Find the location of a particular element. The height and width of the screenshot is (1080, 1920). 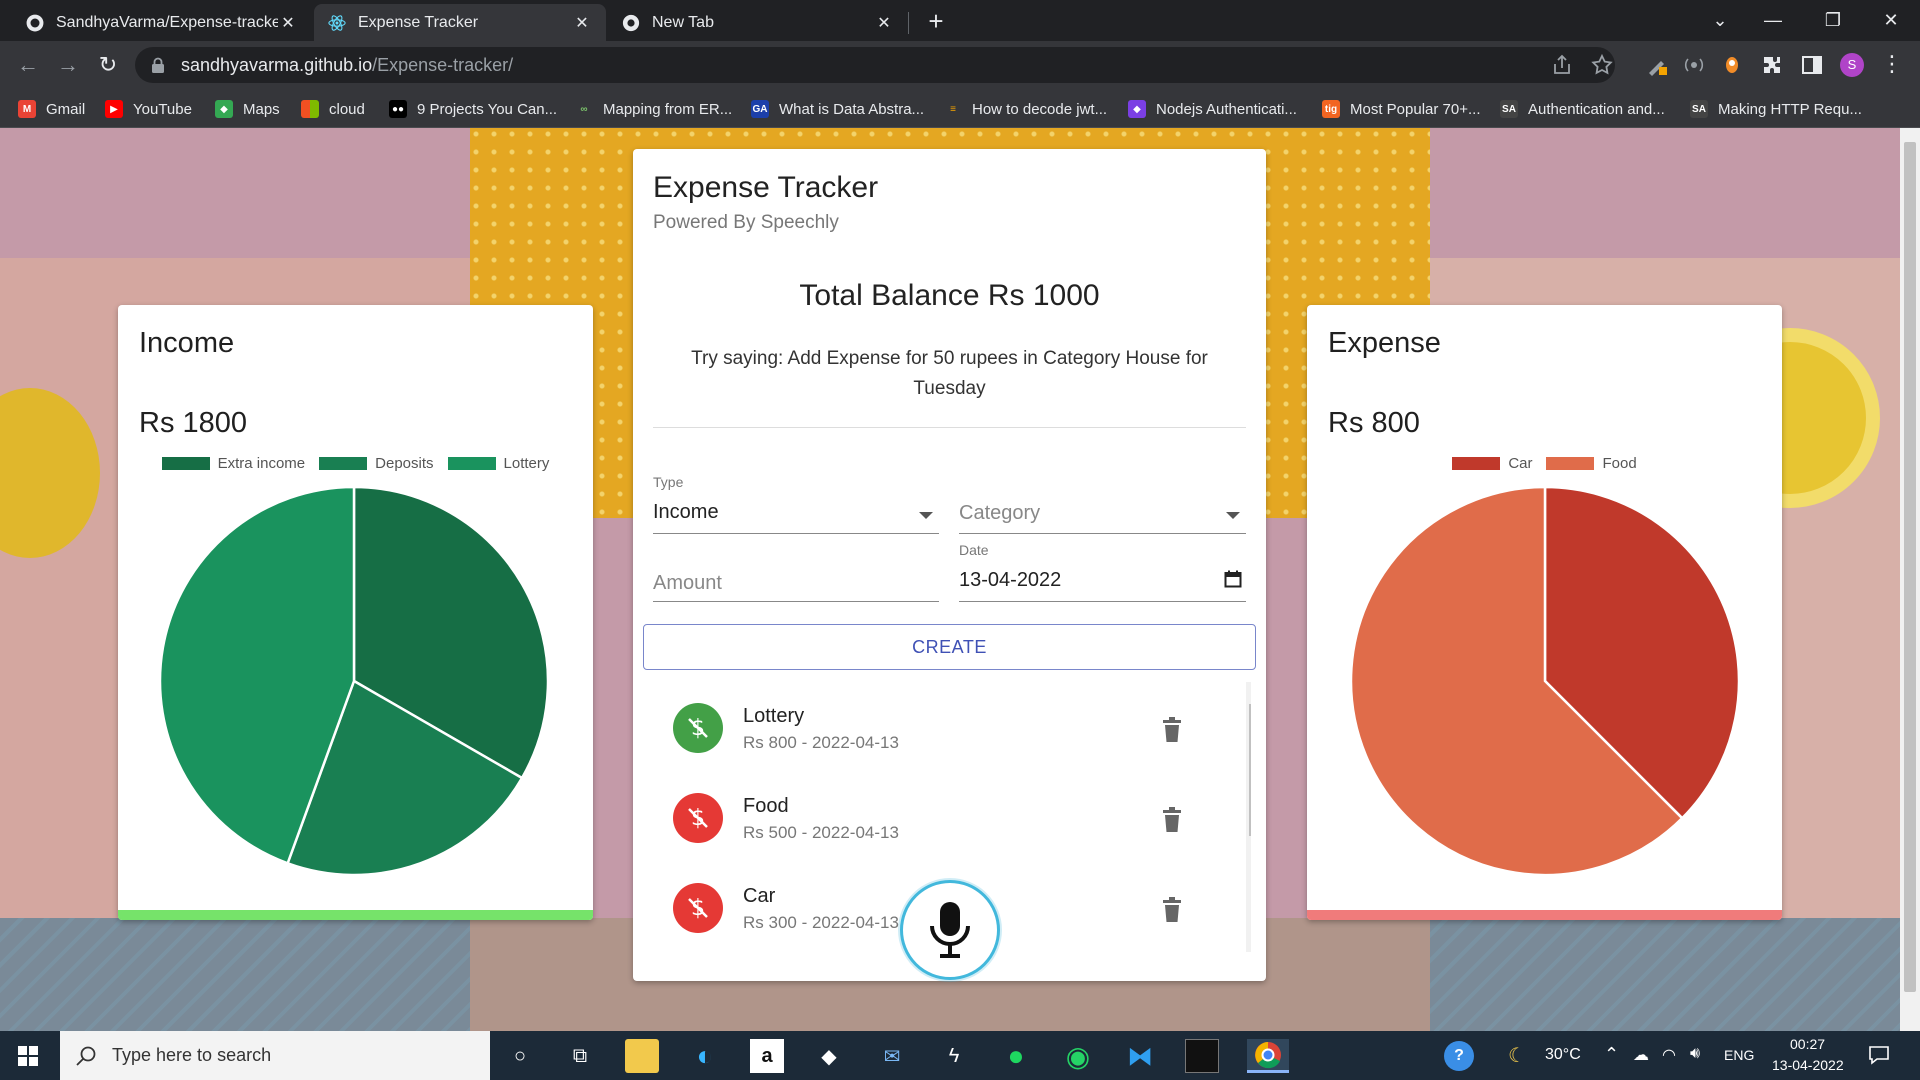

extension-broadcast-icon is located at coordinates (1694, 65).